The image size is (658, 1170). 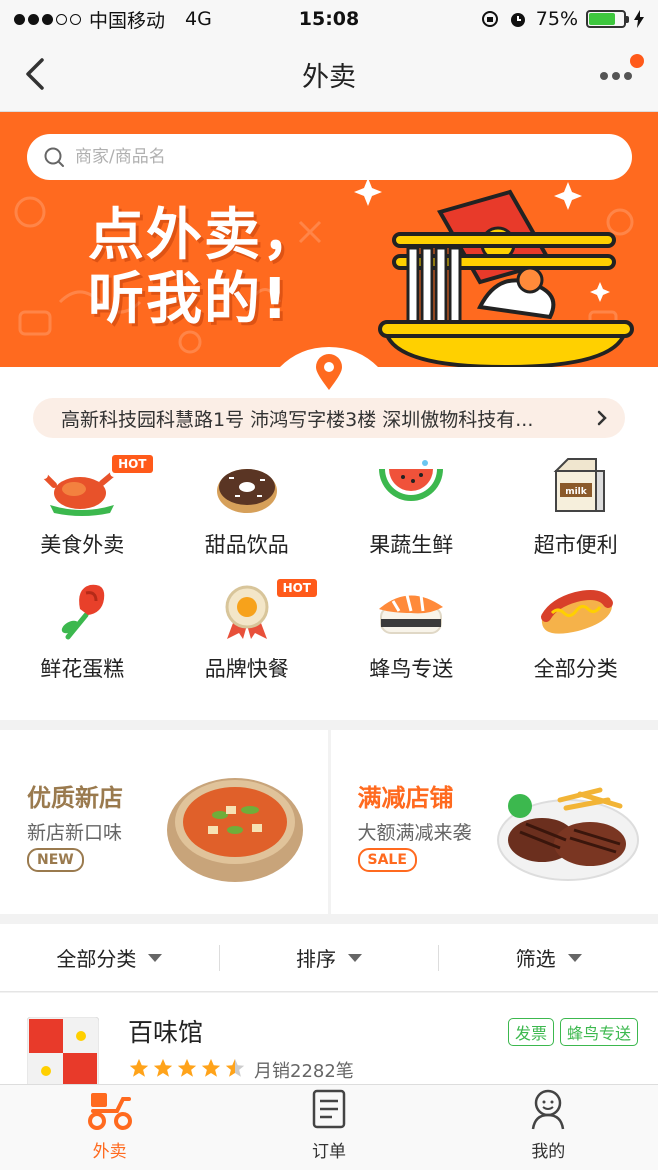 I want to click on noodle-bowl-illustration, so click(x=494, y=272).